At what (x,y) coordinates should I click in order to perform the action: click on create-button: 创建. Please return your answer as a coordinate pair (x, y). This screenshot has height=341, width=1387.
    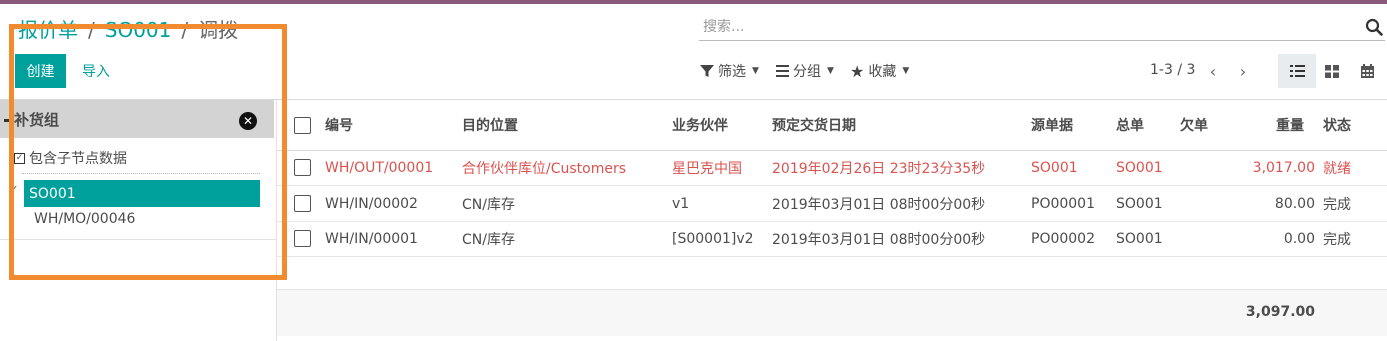
    Looking at the image, I should click on (40, 71).